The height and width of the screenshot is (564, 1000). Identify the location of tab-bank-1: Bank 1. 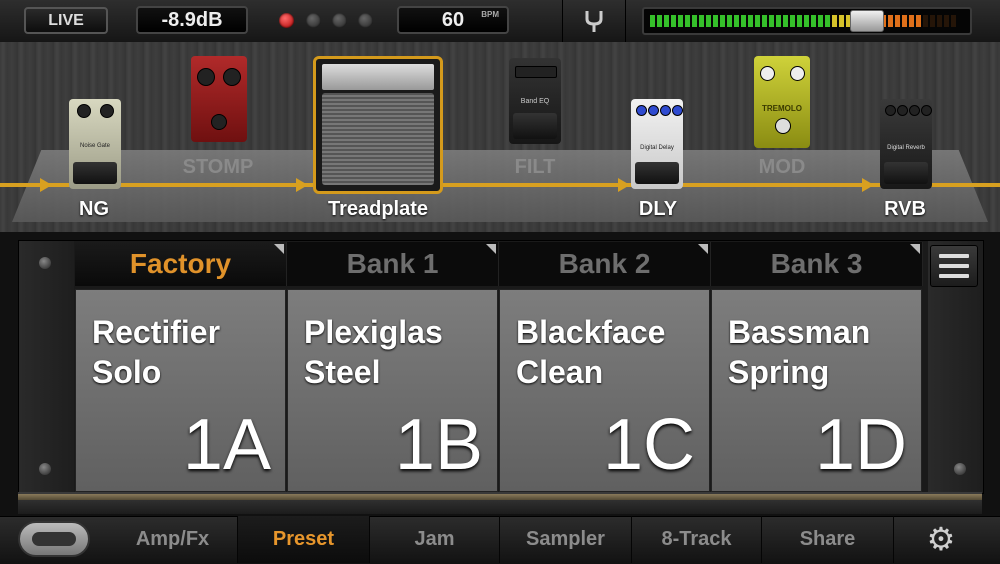
(393, 264).